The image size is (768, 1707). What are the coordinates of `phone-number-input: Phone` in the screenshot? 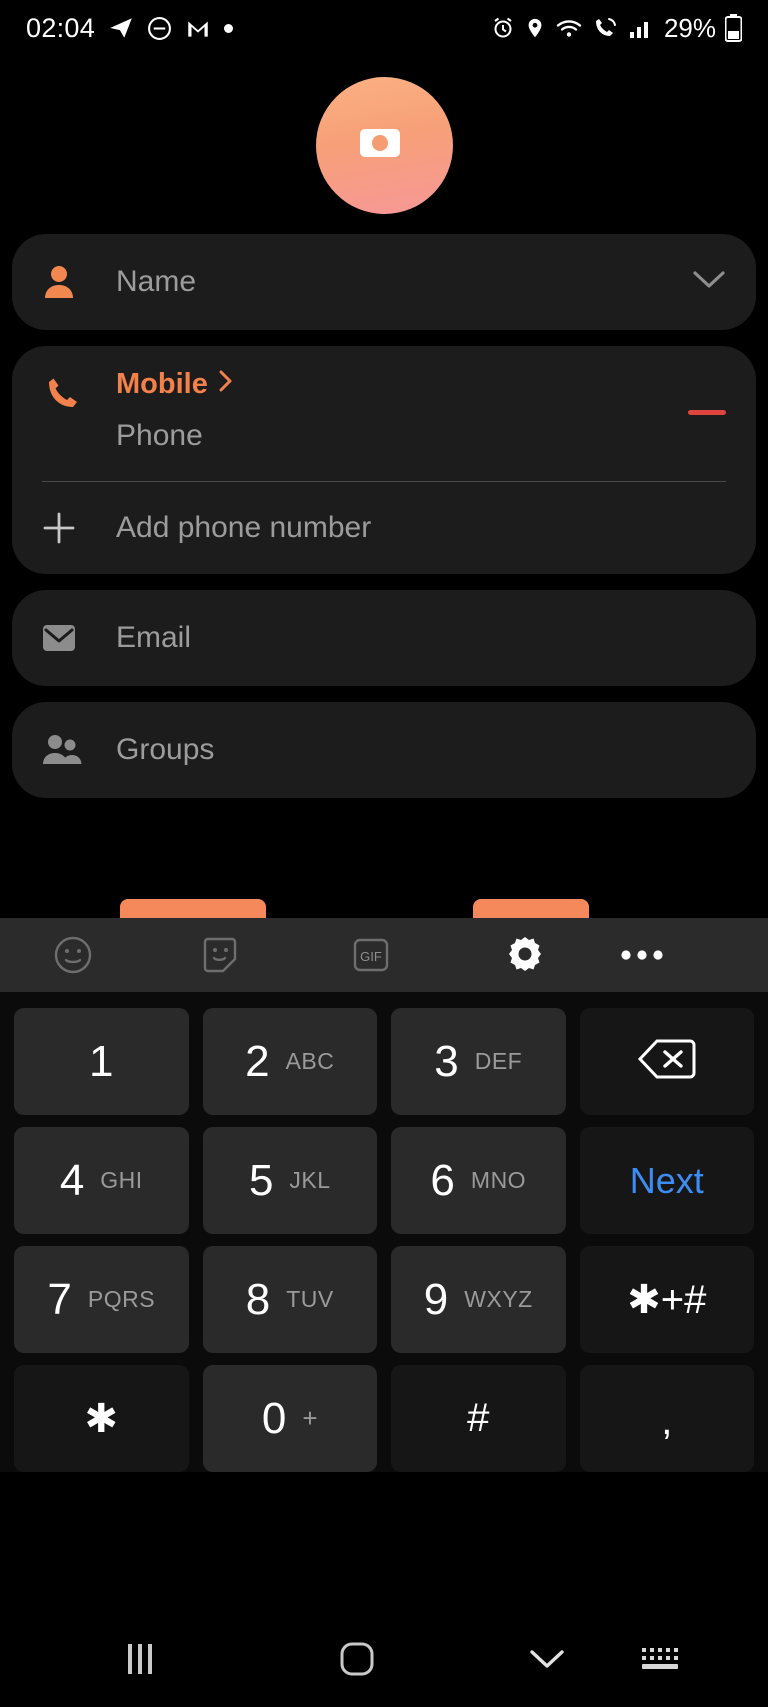 It's located at (395, 450).